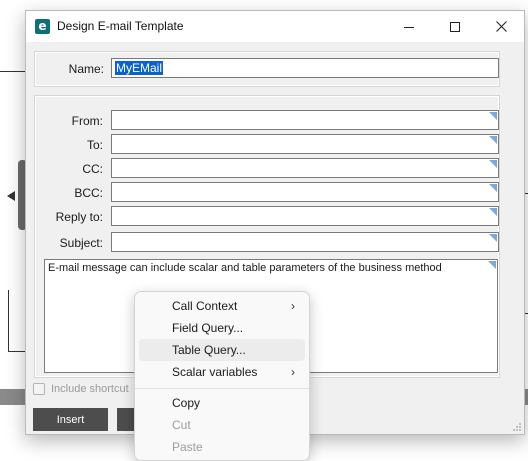 The height and width of the screenshot is (461, 528). I want to click on menu-item-cut: Cut, so click(222, 425).